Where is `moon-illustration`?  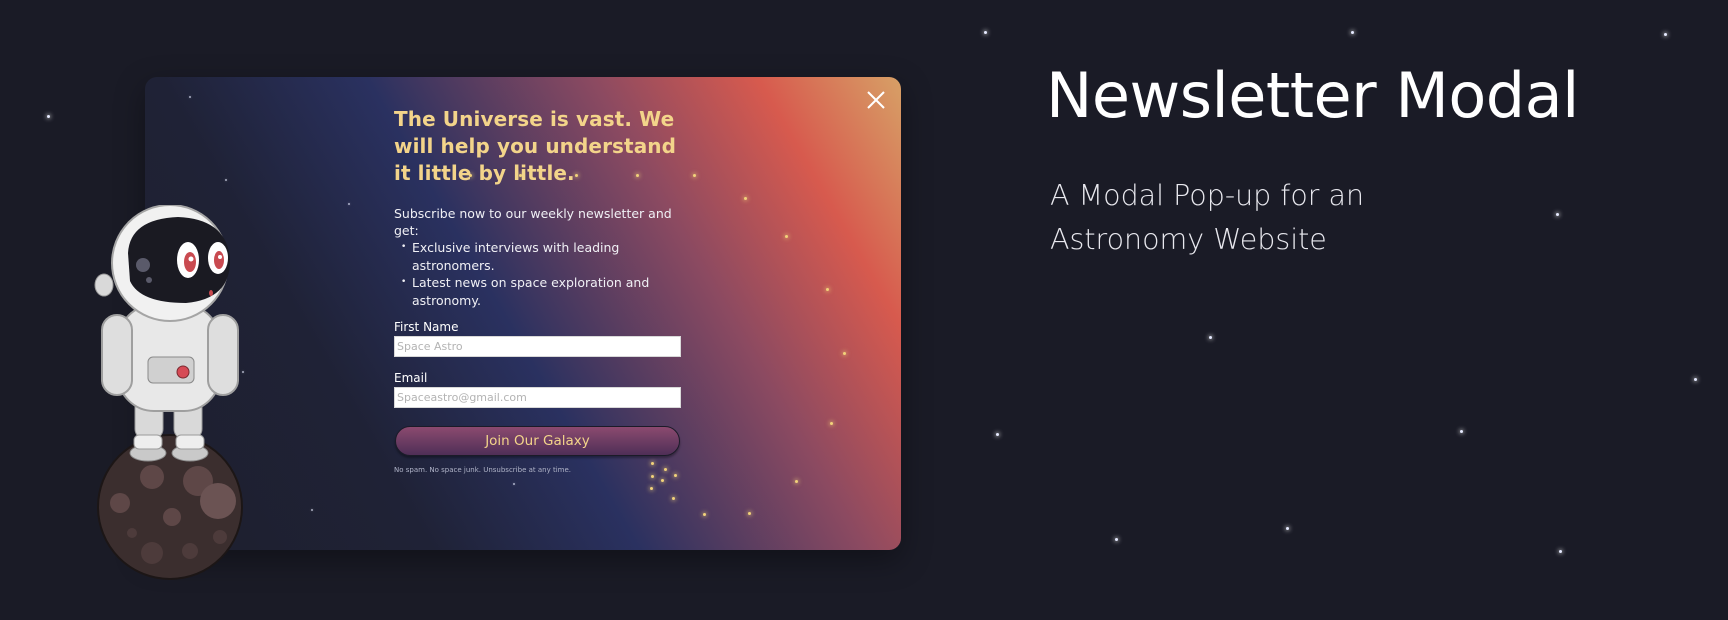
moon-illustration is located at coordinates (170, 507).